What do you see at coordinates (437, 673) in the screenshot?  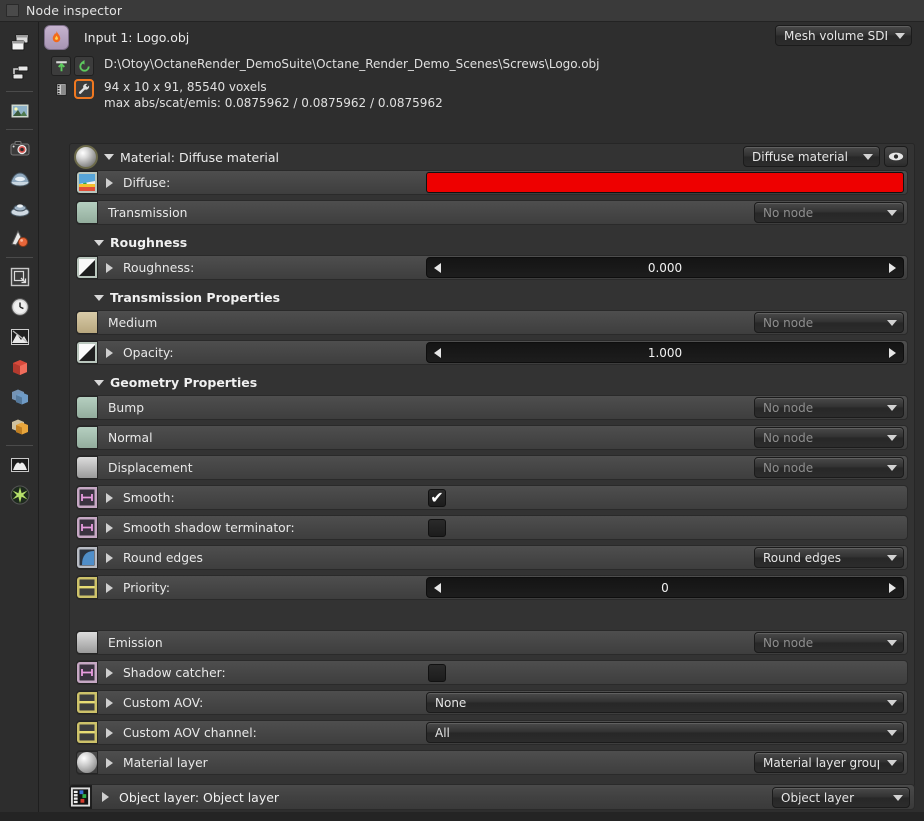 I see `checkbox-shadow-catcher` at bounding box center [437, 673].